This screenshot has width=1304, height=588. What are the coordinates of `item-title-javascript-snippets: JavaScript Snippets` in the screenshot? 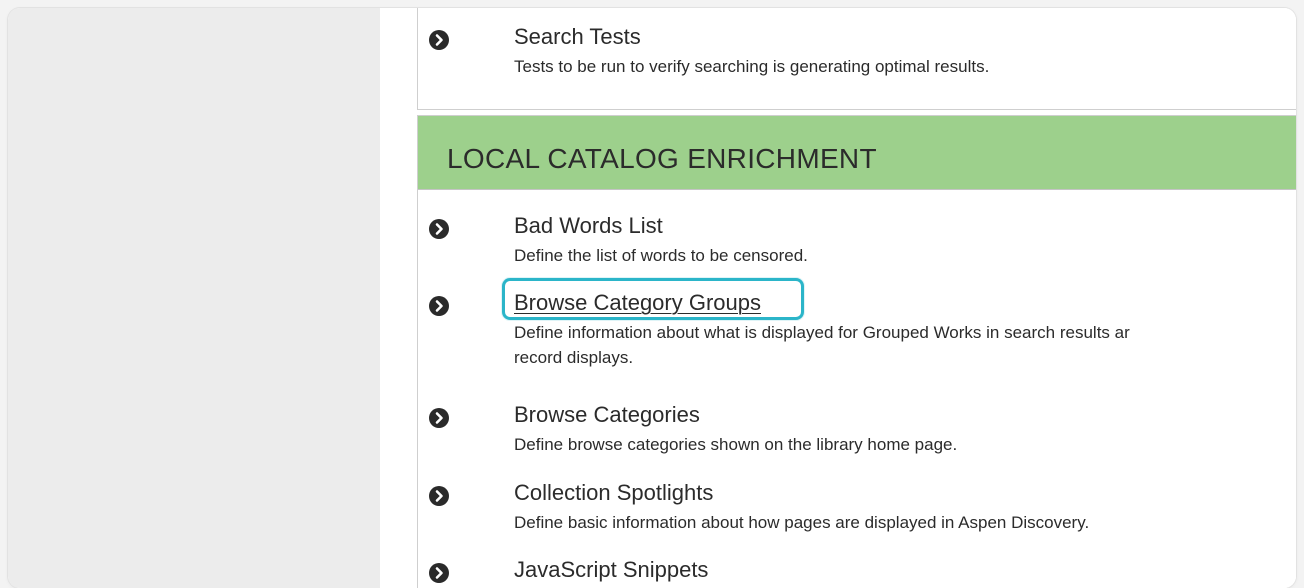 It's located at (611, 570).